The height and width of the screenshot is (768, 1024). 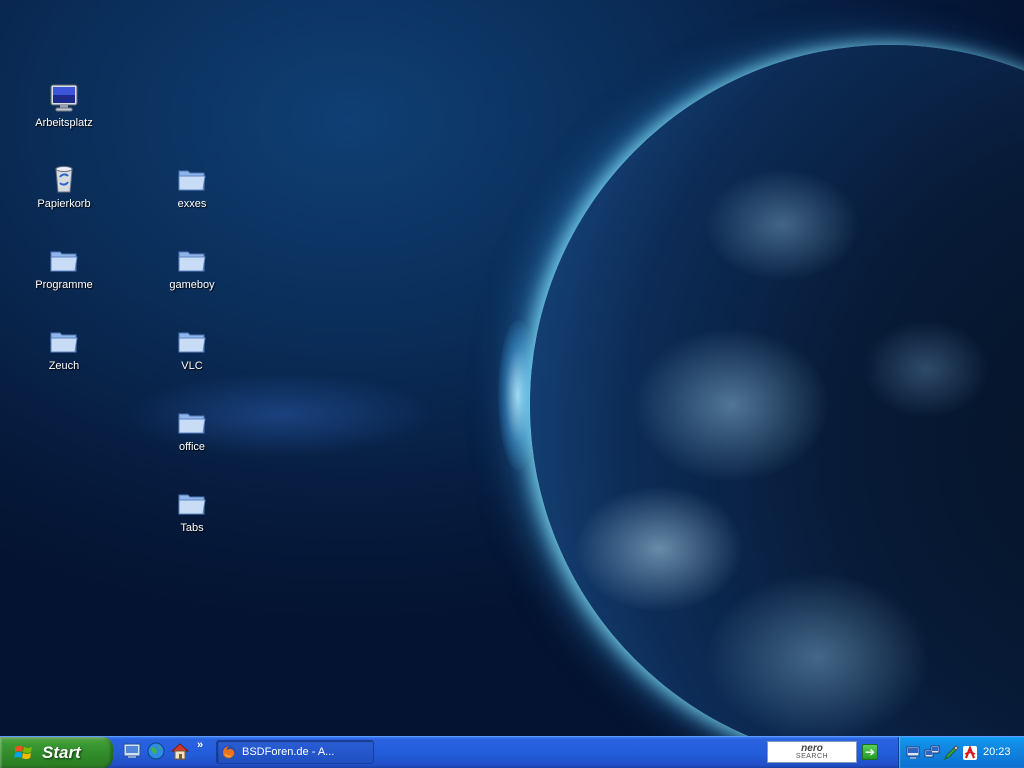 I want to click on desktop-icon-gameboy: gameboy, so click(x=192, y=267).